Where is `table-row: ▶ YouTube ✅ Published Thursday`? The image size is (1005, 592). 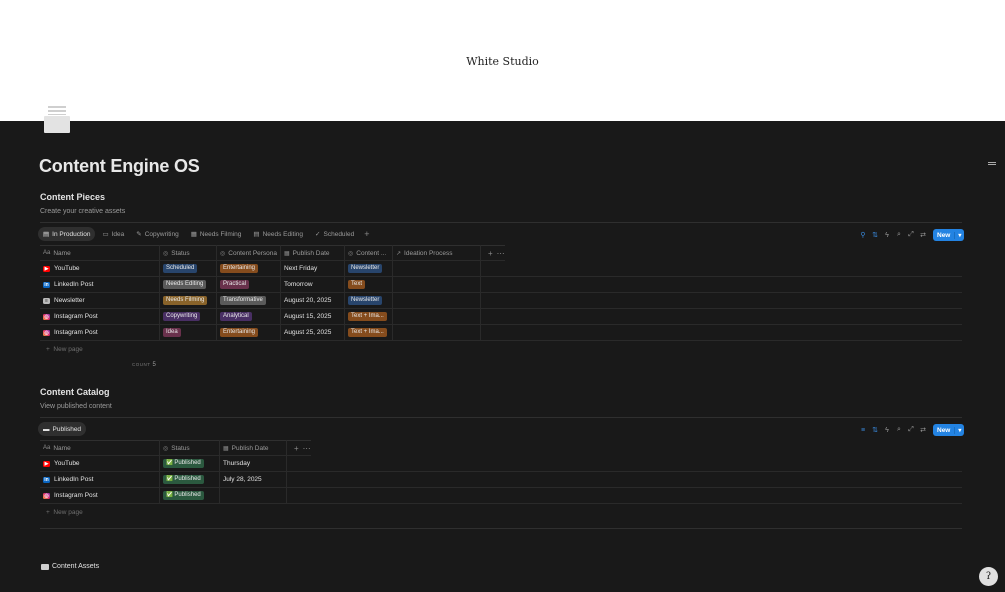 table-row: ▶ YouTube ✅ Published Thursday is located at coordinates (501, 463).